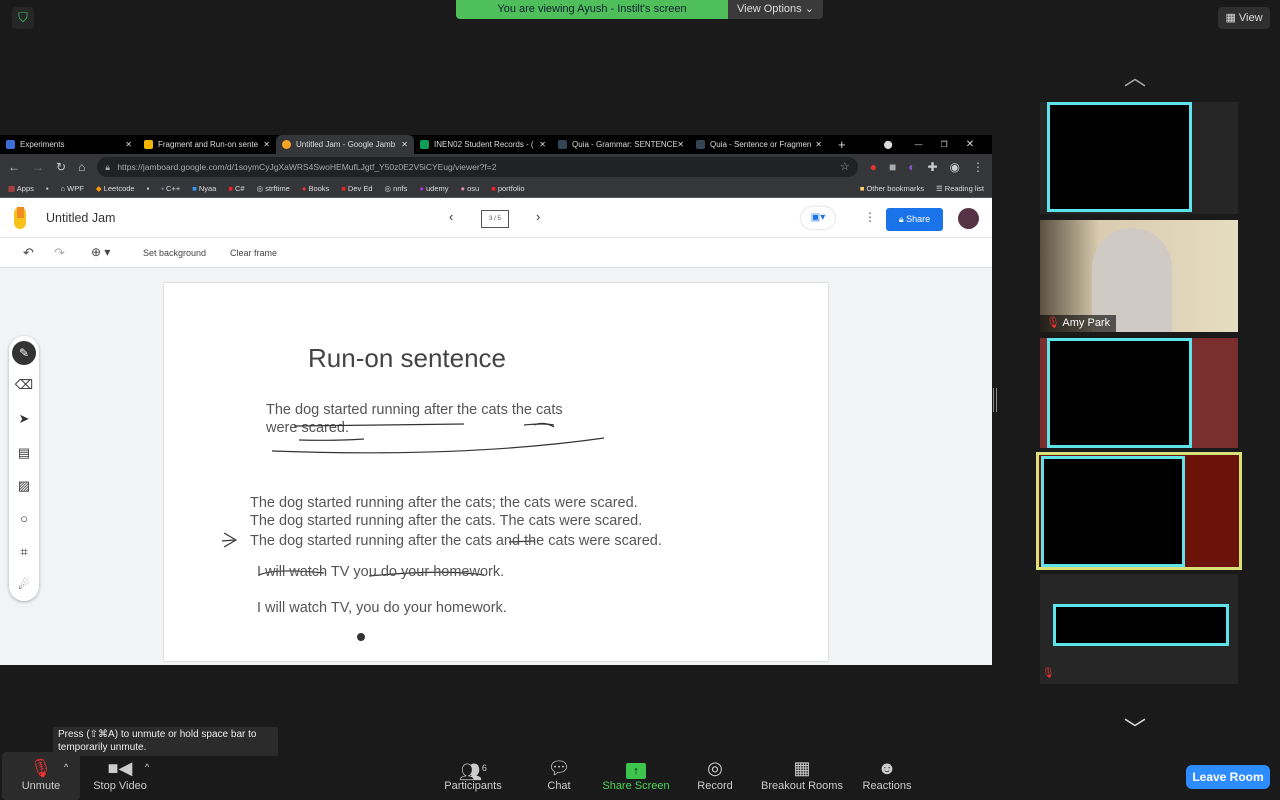  What do you see at coordinates (473, 776) in the screenshot?
I see `participants-button: 👥︎6 Participants` at bounding box center [473, 776].